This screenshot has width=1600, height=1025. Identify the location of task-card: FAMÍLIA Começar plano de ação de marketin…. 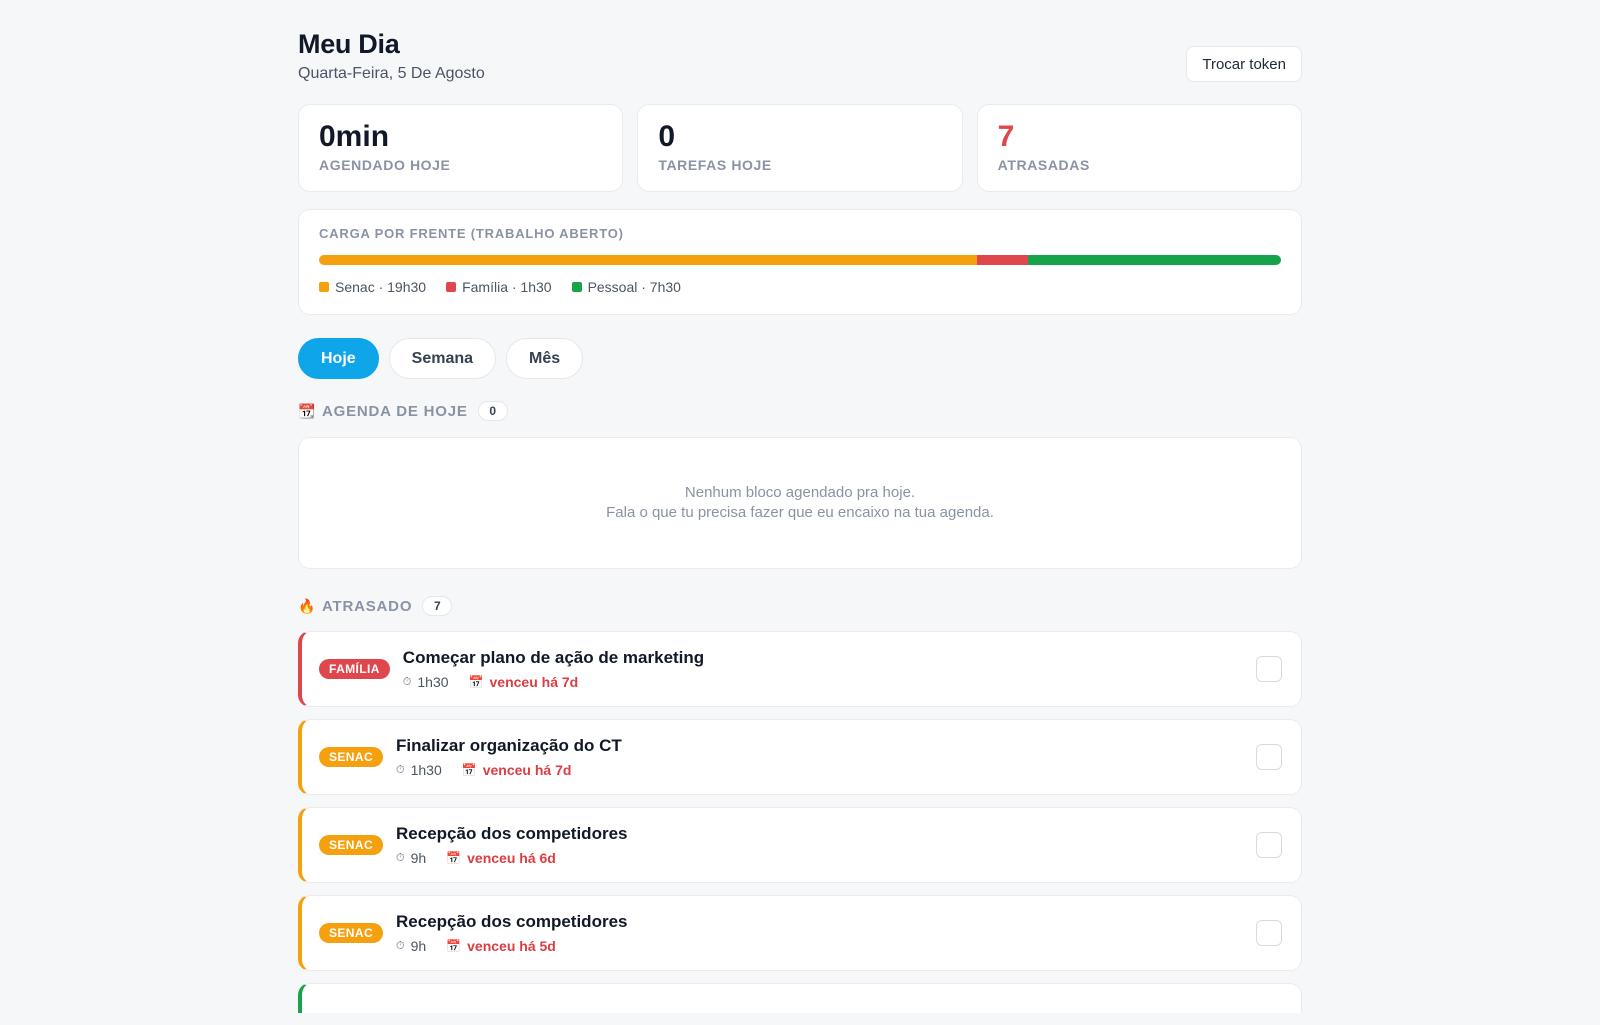
(800, 669).